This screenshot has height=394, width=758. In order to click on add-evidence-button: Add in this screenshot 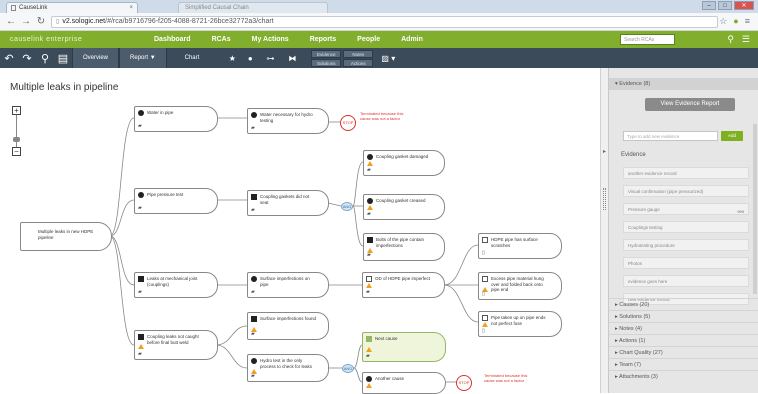, I will do `click(732, 136)`.